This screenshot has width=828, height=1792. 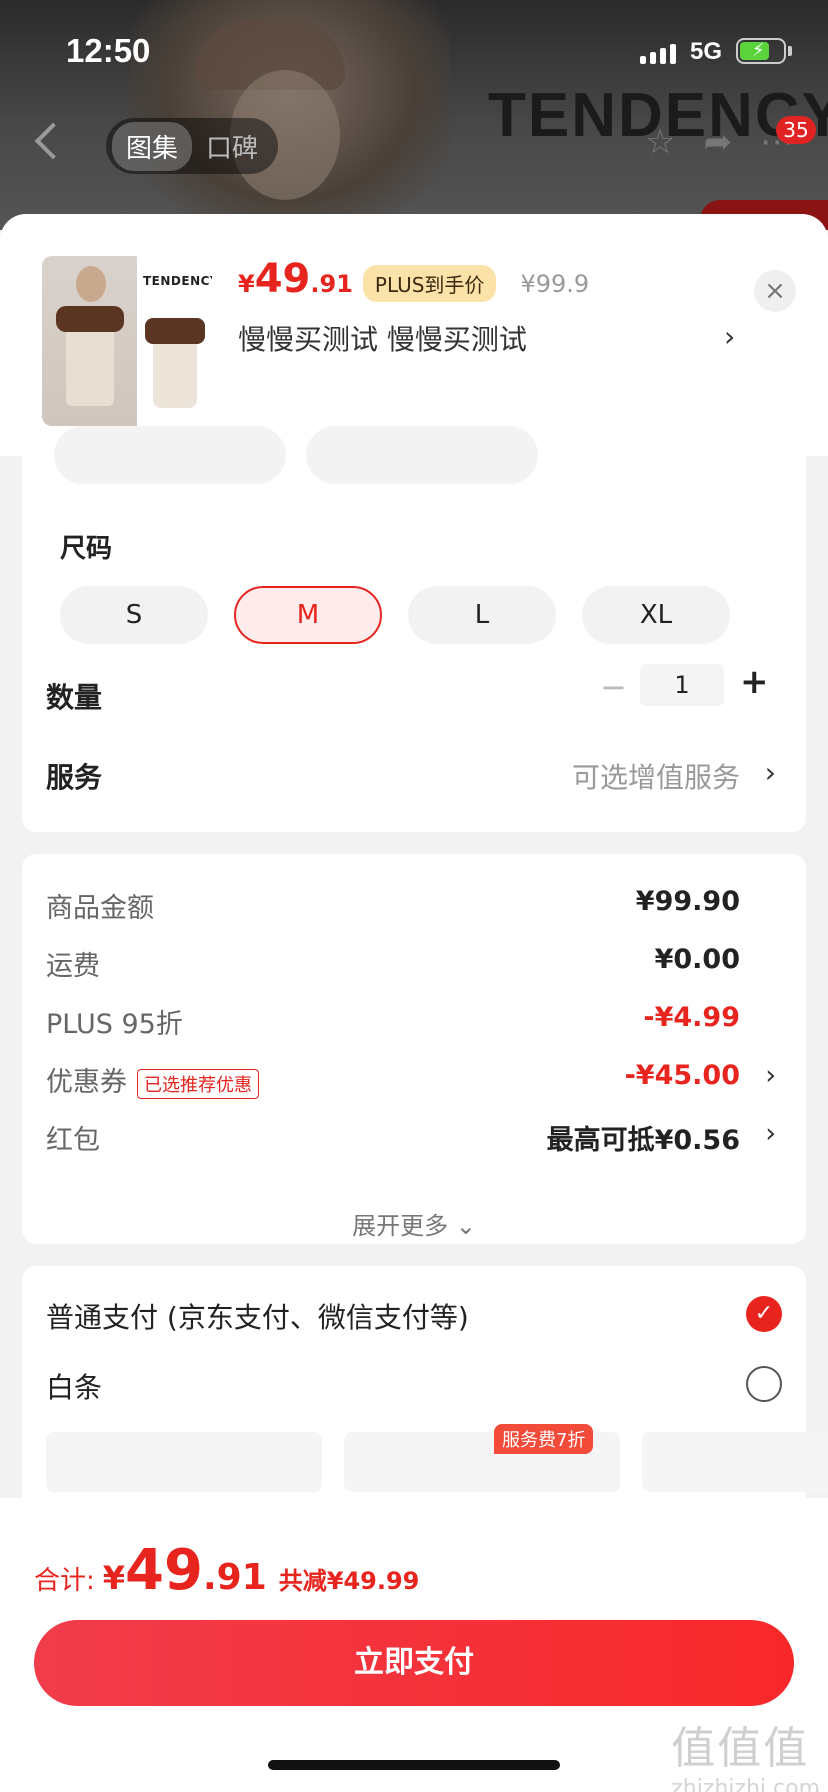 I want to click on plus-discount-value: -¥4.99, so click(x=691, y=1017).